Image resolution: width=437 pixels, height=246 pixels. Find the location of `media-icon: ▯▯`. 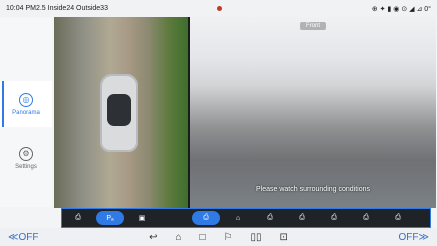

media-icon: ▯▯ is located at coordinates (256, 237).